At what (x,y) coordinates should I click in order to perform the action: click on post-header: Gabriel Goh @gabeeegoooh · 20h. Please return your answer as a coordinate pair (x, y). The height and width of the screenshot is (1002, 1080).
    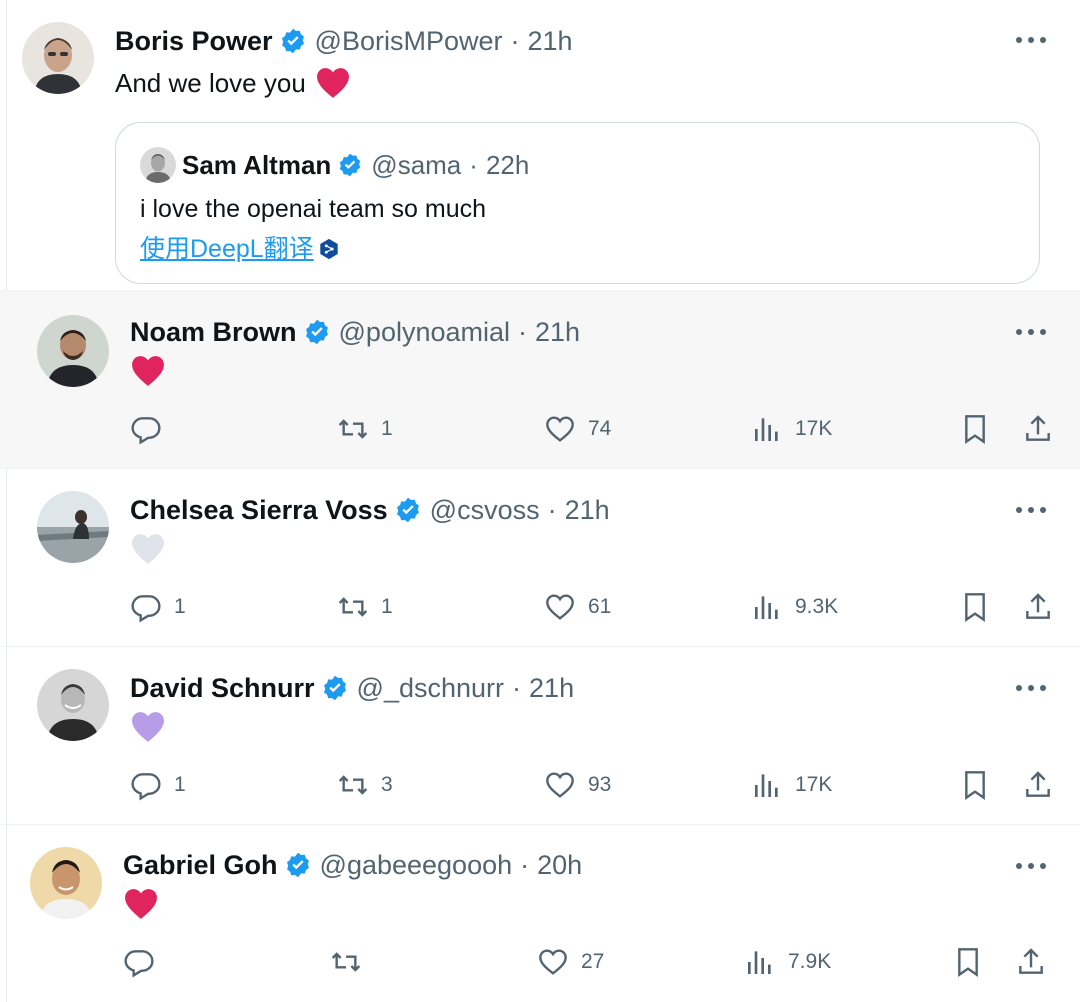
    Looking at the image, I should click on (352, 865).